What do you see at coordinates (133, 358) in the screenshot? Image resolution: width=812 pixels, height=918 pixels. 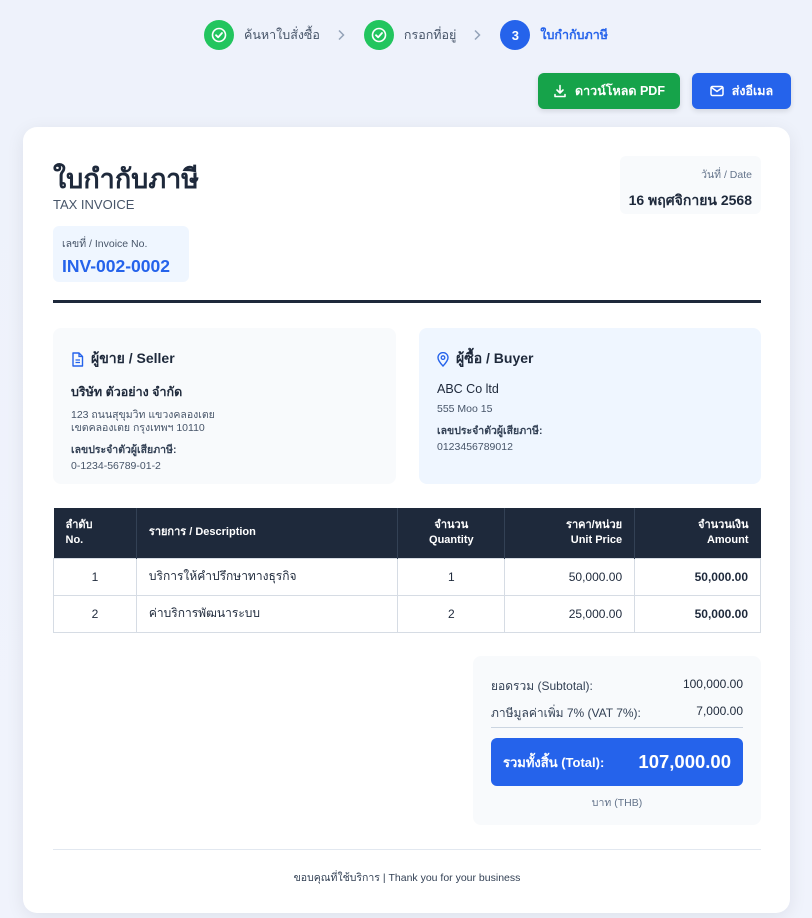 I see `seller-heading: ผู้ขาย / Seller` at bounding box center [133, 358].